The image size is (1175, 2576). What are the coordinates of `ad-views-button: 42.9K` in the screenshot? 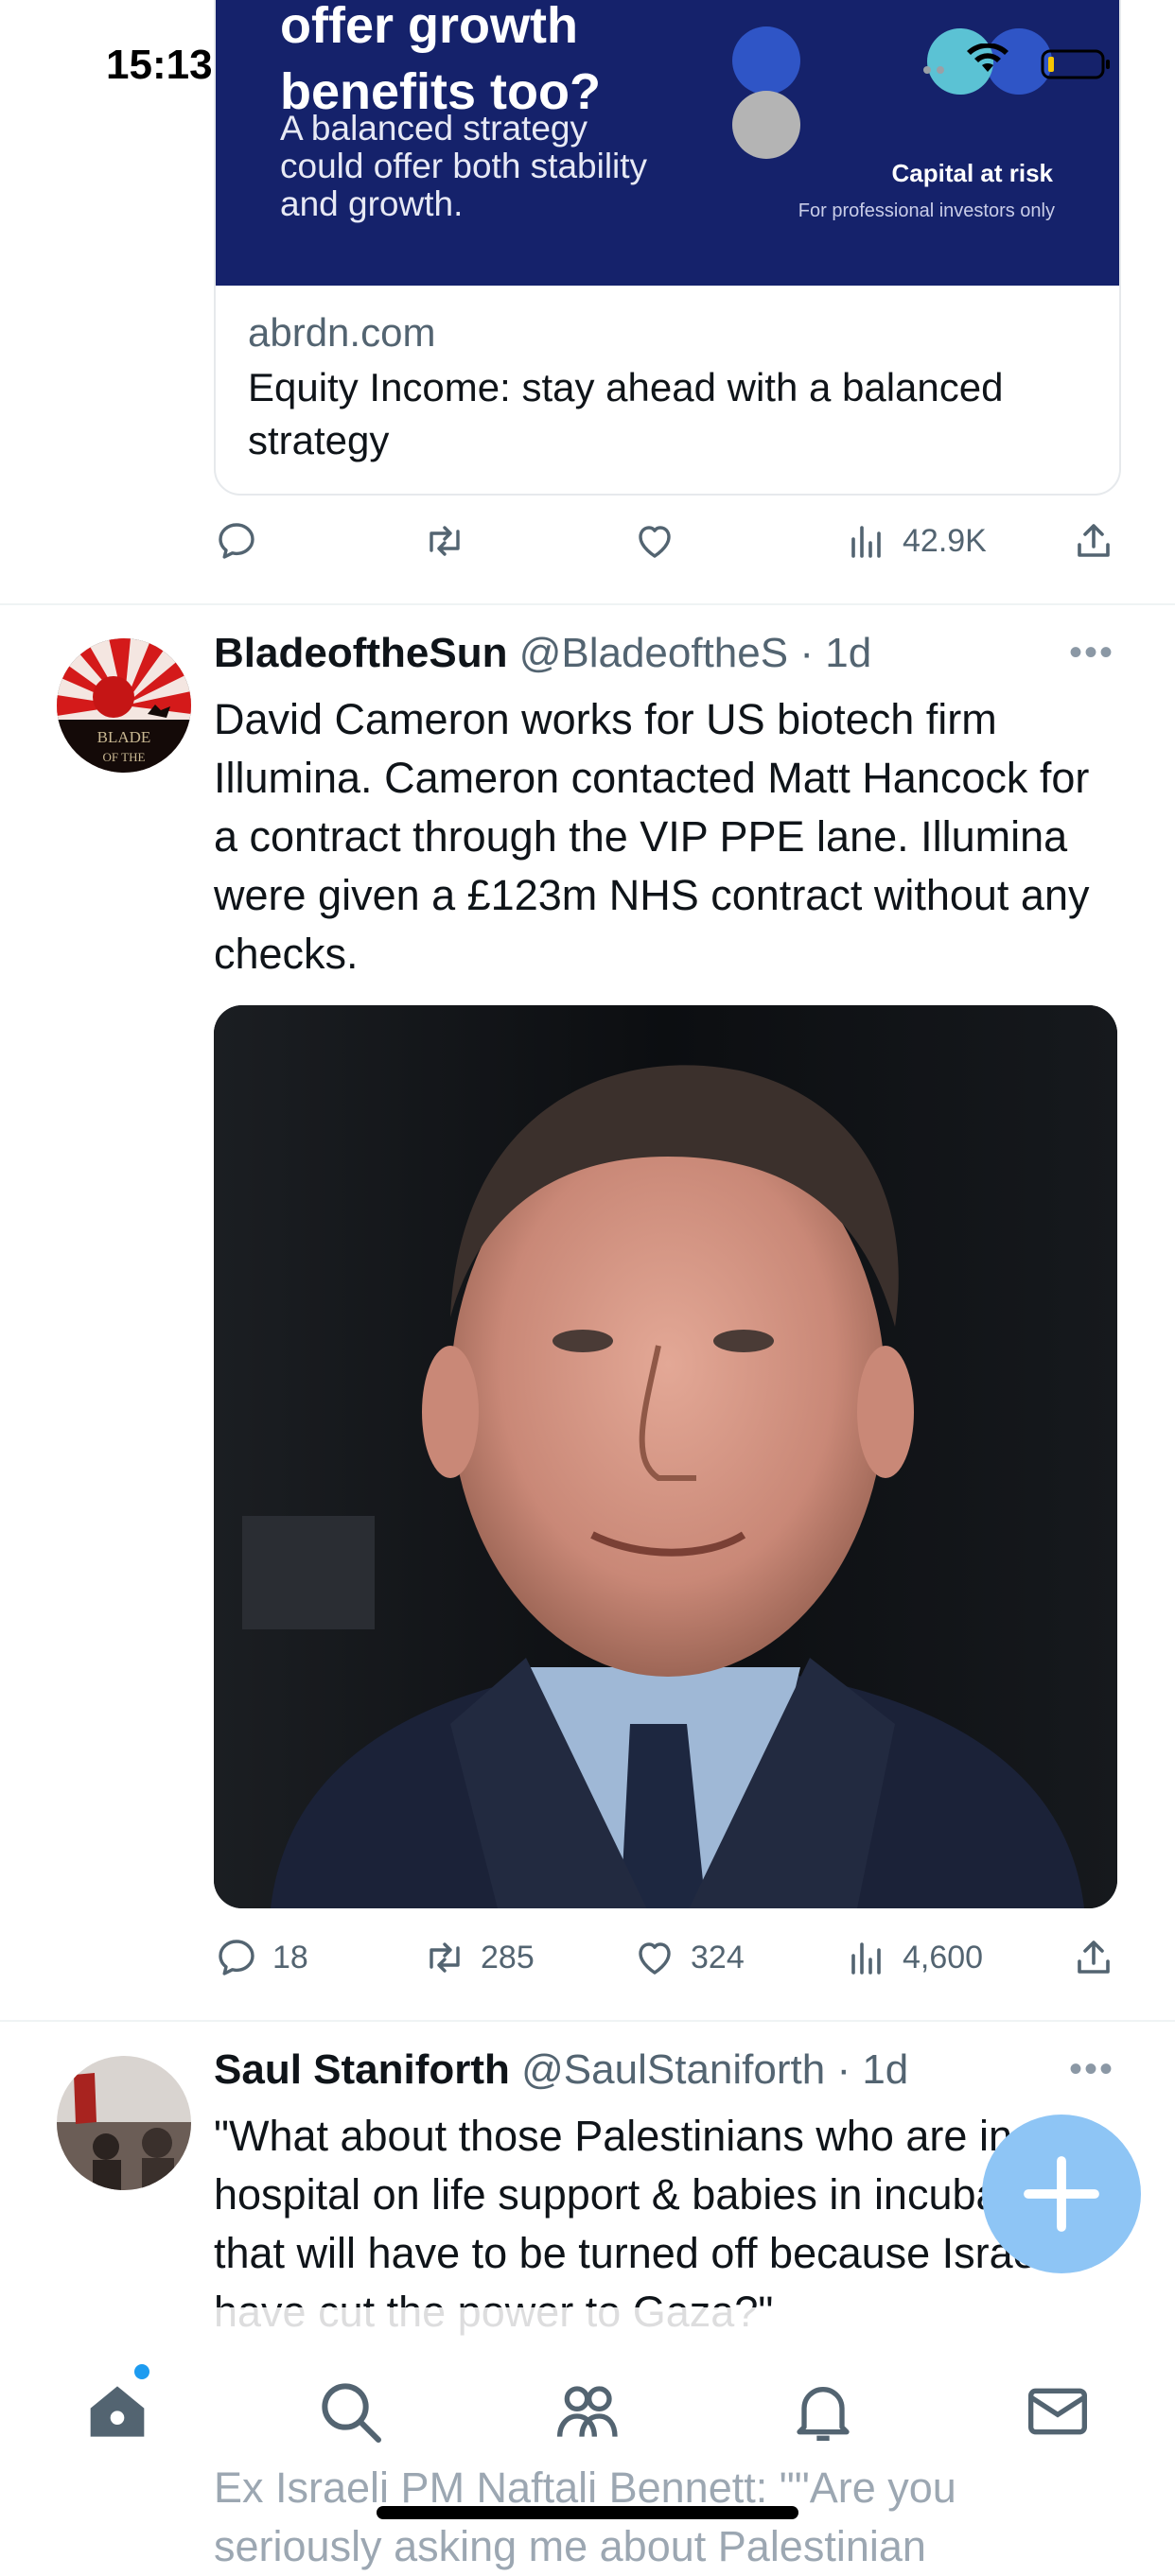 It's located at (915, 541).